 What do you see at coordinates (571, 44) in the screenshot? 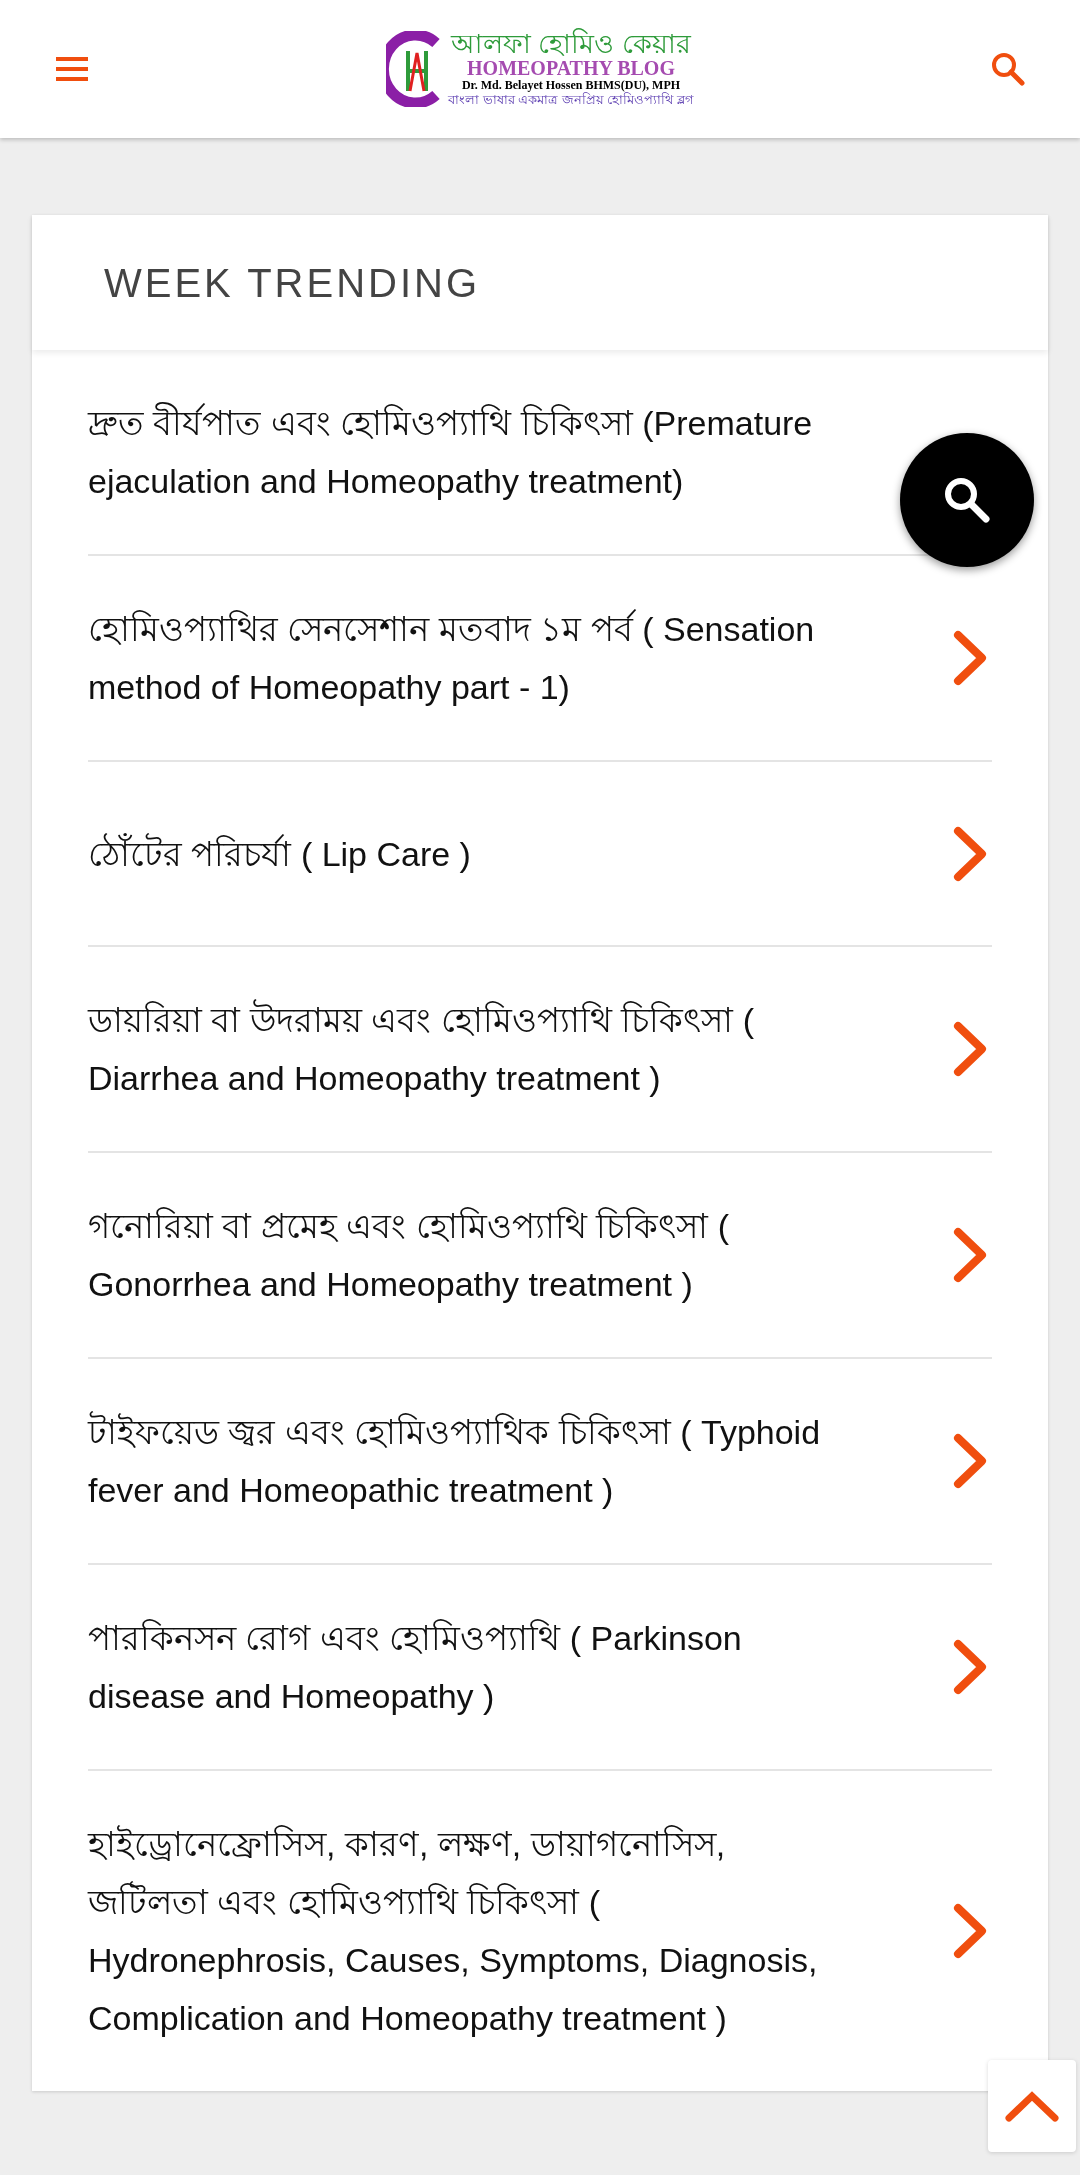
I see `logo-title: আলফা হোমিও কেয়ার` at bounding box center [571, 44].